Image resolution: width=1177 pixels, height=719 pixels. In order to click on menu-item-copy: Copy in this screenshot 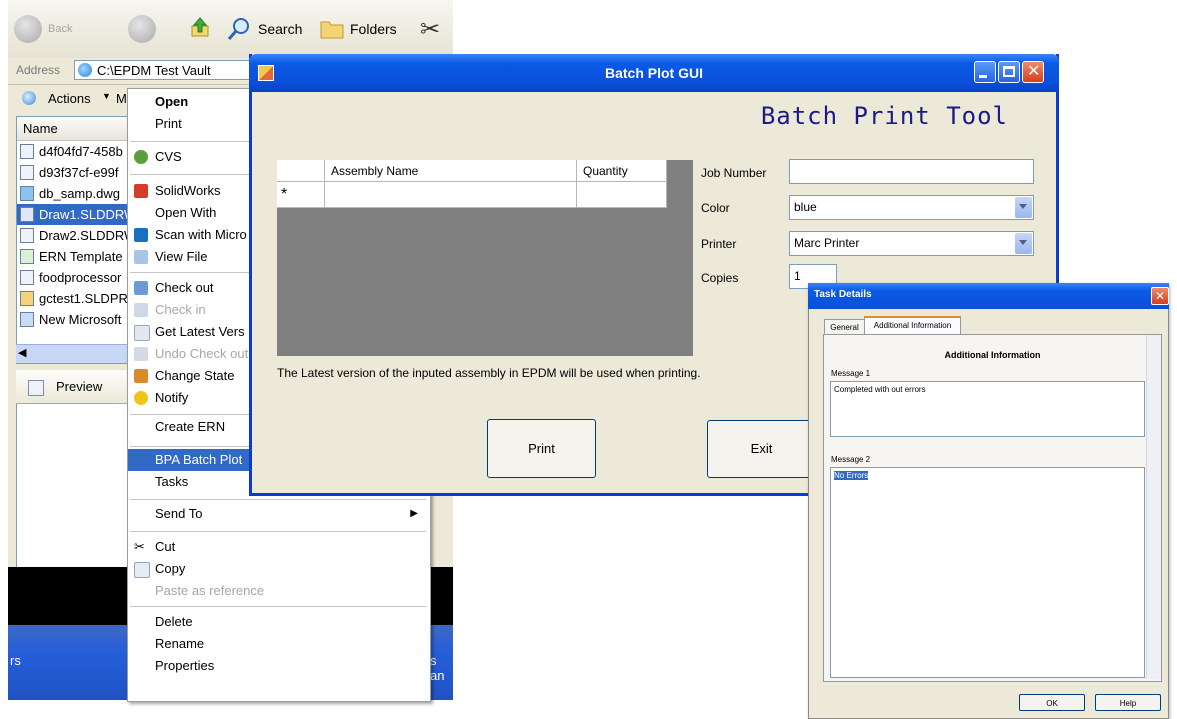, I will do `click(278, 569)`.